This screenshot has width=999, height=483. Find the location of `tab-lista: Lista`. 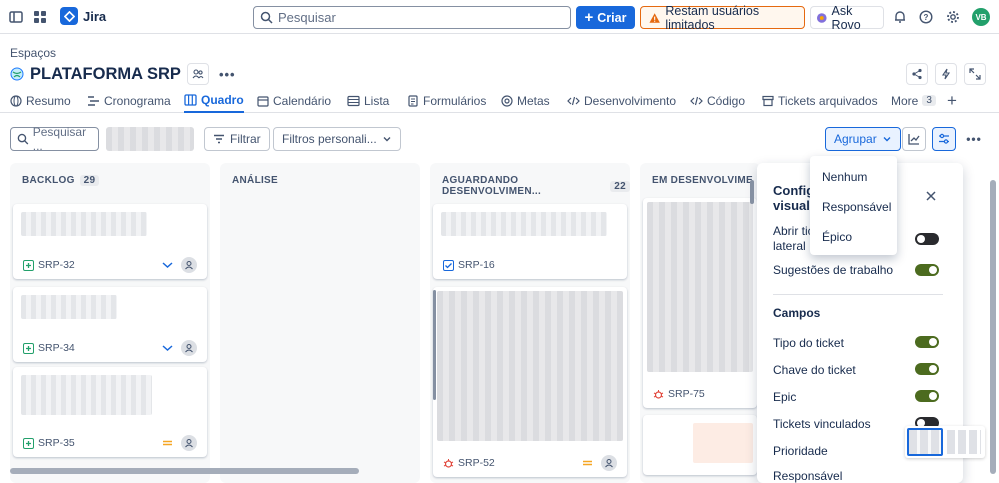

tab-lista: Lista is located at coordinates (368, 100).